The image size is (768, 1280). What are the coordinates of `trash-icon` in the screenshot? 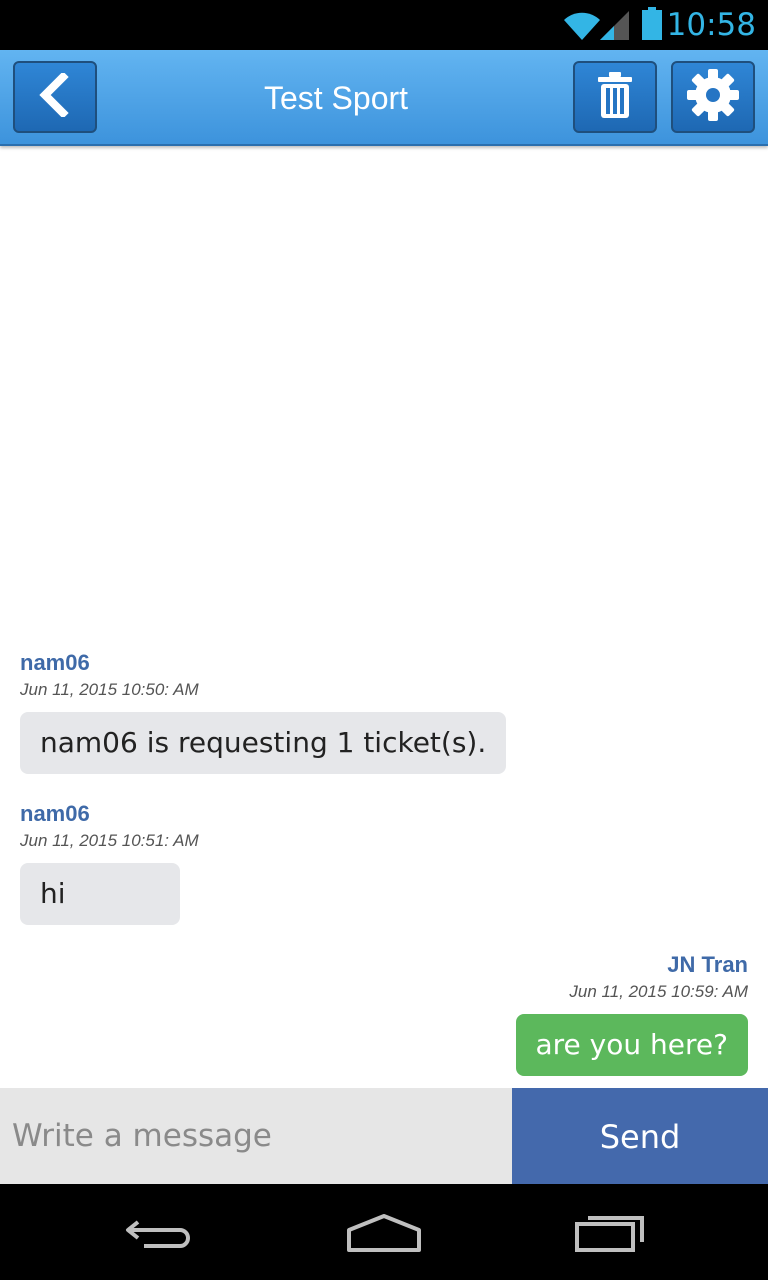 It's located at (615, 97).